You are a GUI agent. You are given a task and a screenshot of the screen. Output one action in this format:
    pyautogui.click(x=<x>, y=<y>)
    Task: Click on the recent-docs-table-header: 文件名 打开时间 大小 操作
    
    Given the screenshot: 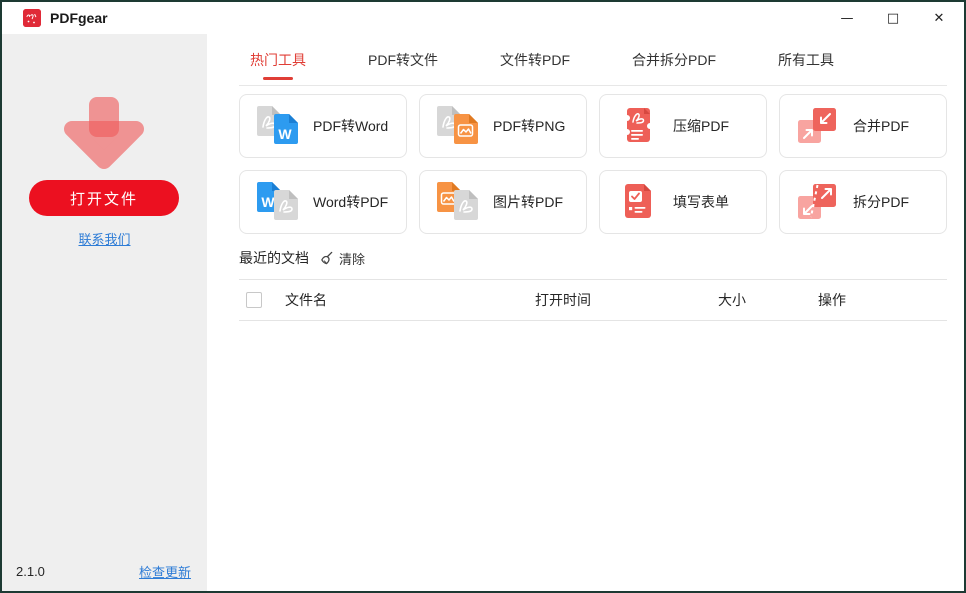 What is the action you would take?
    pyautogui.click(x=593, y=300)
    